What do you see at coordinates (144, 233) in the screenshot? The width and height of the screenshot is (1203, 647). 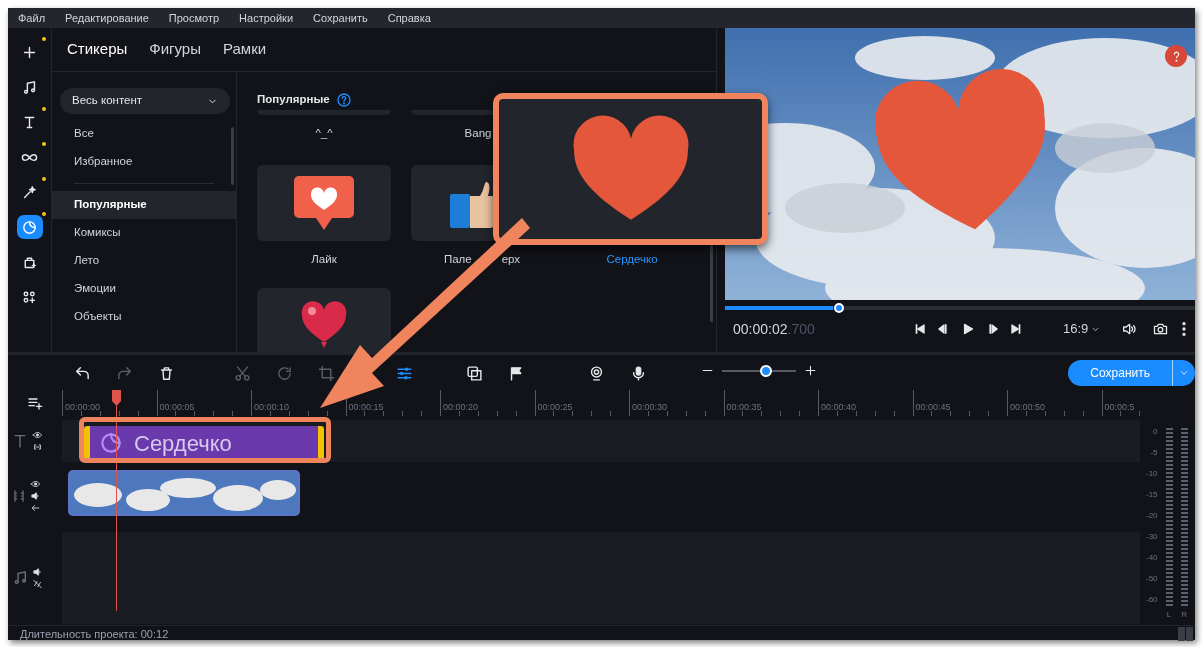 I see `category-item: Комиксы` at bounding box center [144, 233].